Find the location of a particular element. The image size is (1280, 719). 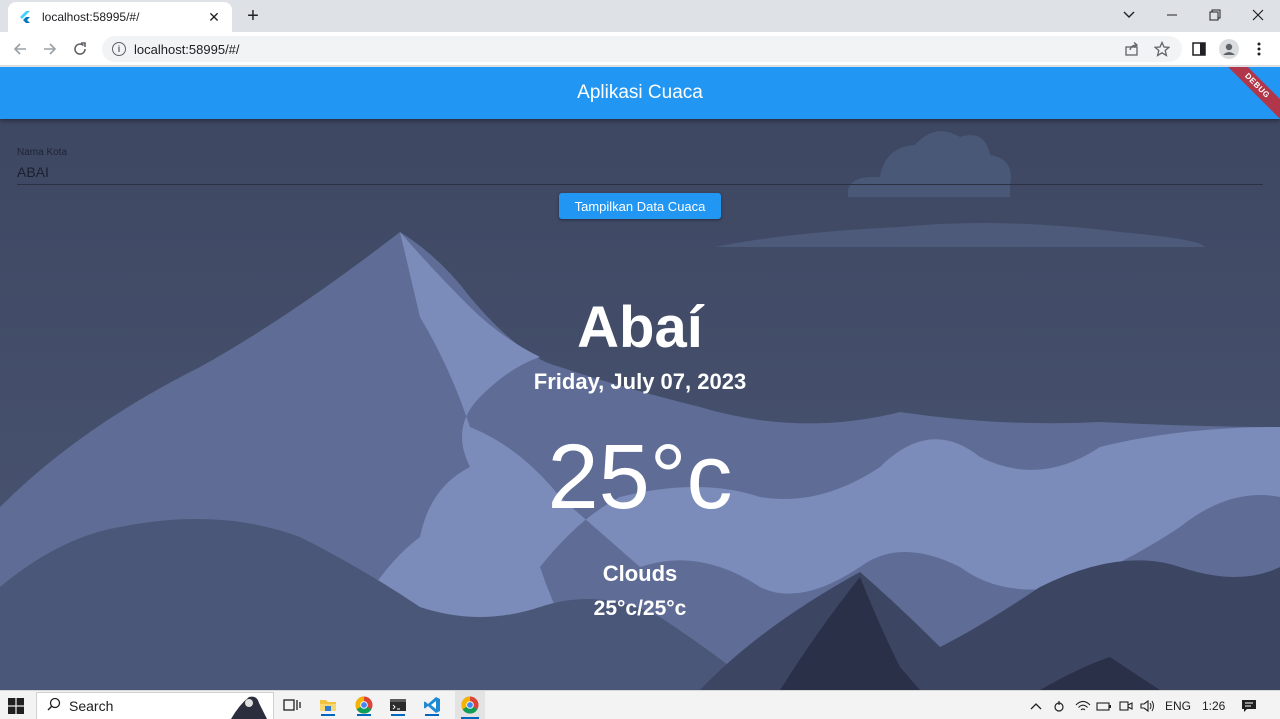

chrome-active-icon is located at coordinates (470, 705).